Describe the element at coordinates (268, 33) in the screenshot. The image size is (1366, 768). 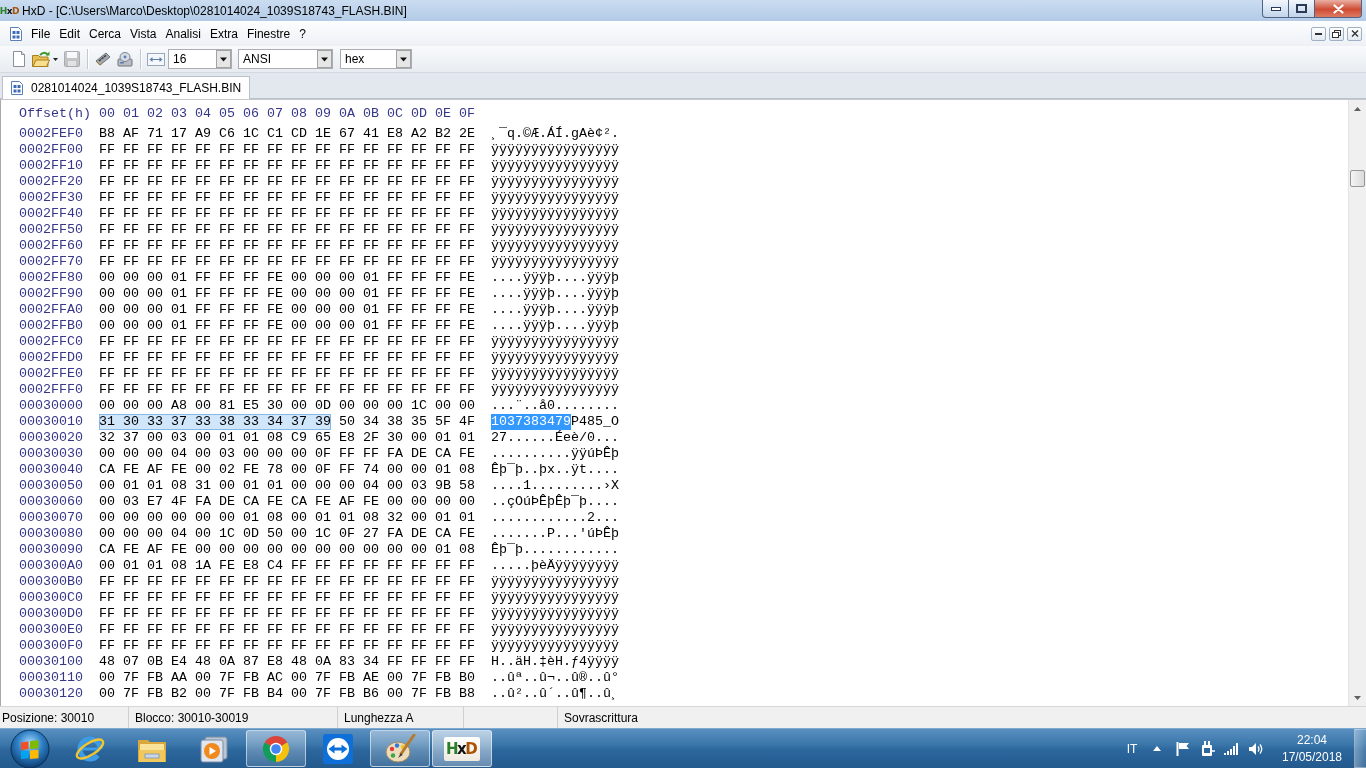
I see `menu-item: Finestre` at that location.